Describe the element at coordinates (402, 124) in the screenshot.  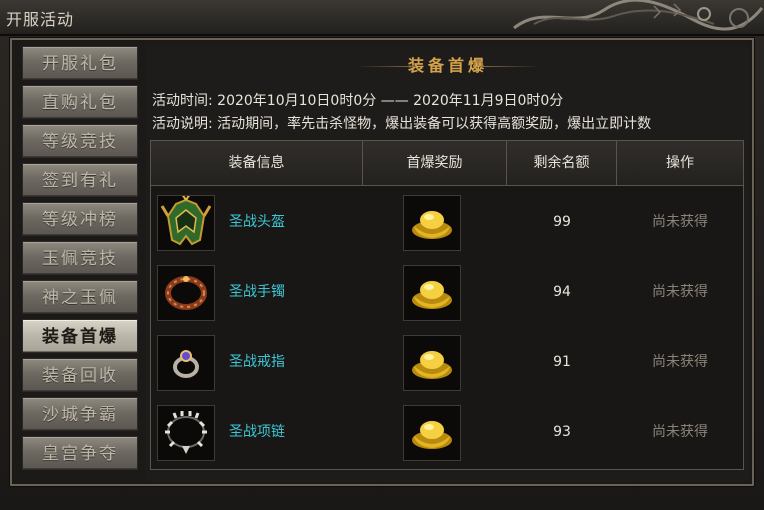
I see `event-description: 活动说明: 活动期间，率先击杀怪物，爆出装备可以获得高额奖励，爆出立即计数` at that location.